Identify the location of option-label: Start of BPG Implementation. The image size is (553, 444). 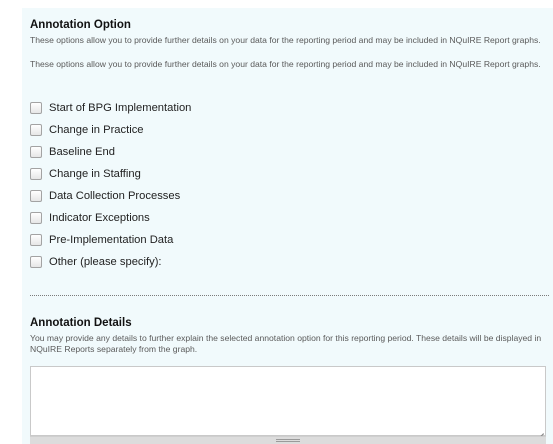
(120, 108).